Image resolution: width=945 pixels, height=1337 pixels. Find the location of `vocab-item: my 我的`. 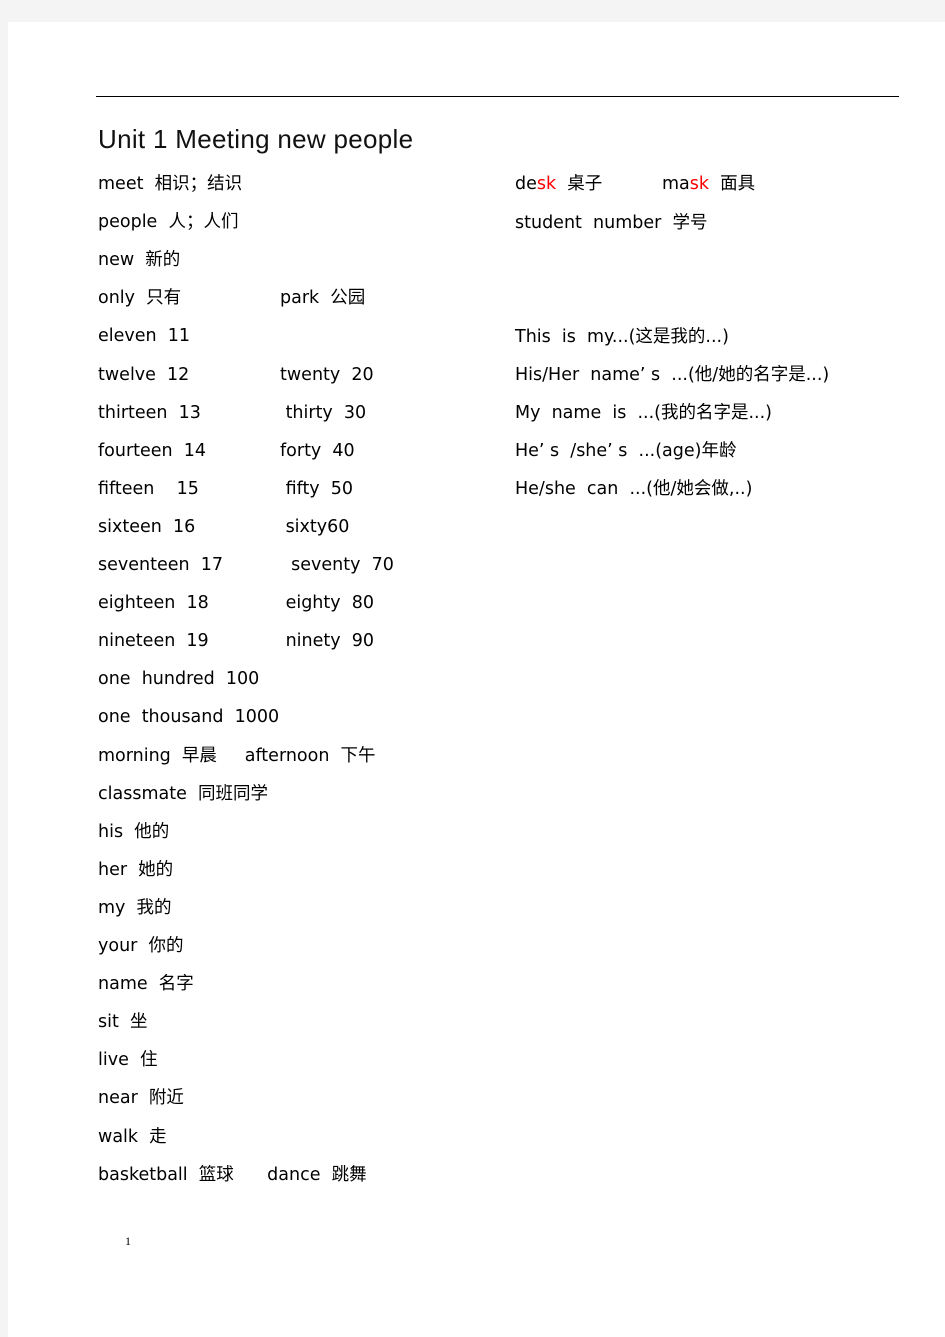

vocab-item: my 我的 is located at coordinates (135, 907).